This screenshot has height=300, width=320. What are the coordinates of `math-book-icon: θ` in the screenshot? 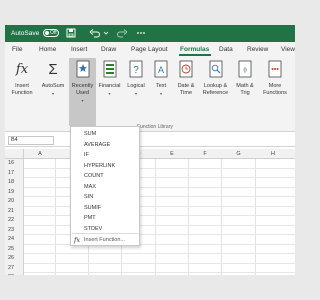 It's located at (245, 69).